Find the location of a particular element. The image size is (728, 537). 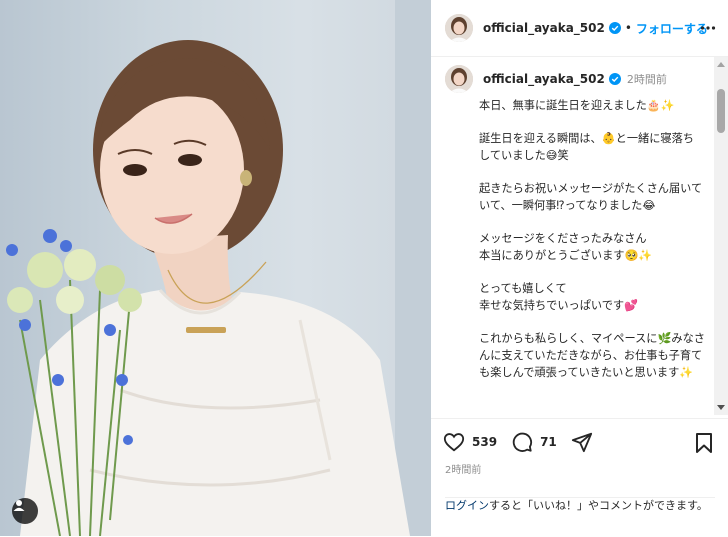

scrollbar-thumb is located at coordinates (721, 111).